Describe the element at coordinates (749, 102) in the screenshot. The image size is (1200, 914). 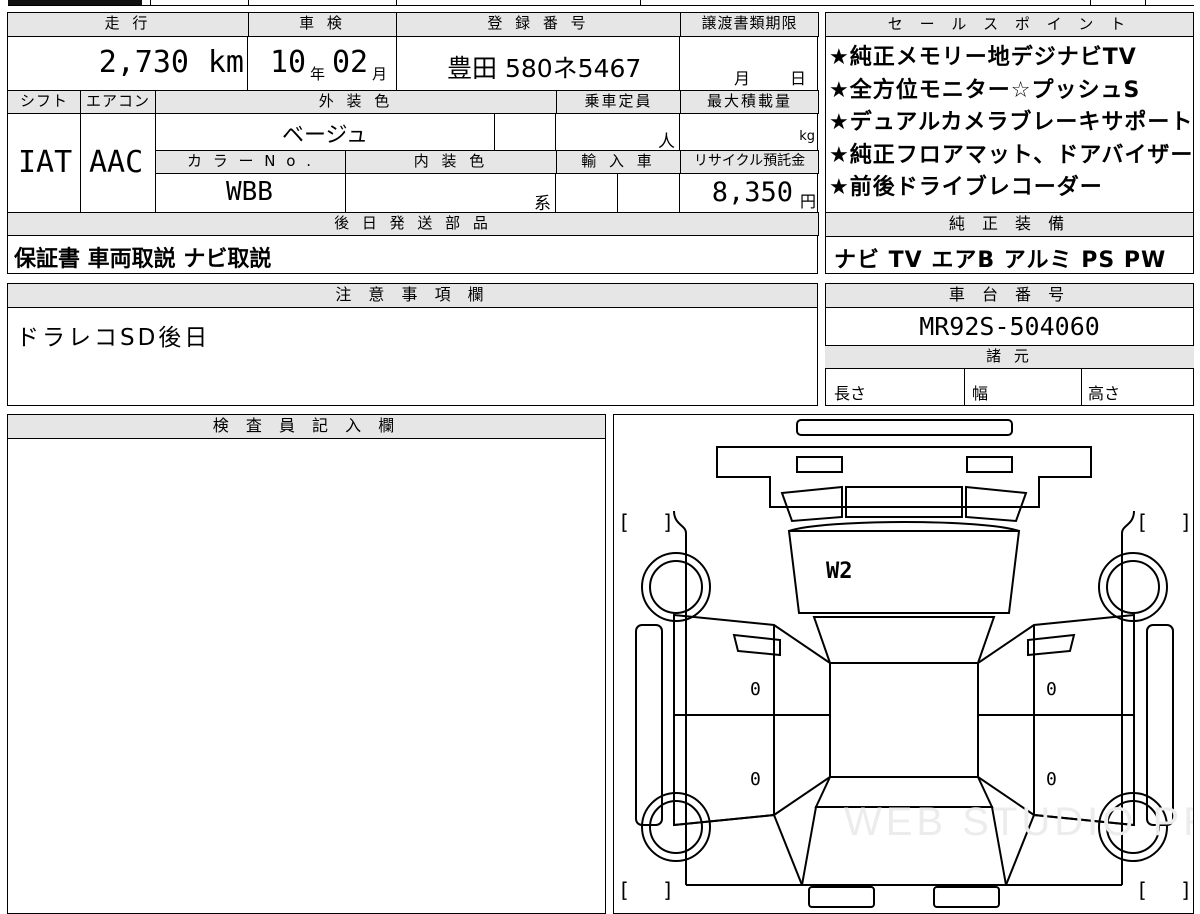
I see `max-load-header: 最大積載量` at that location.